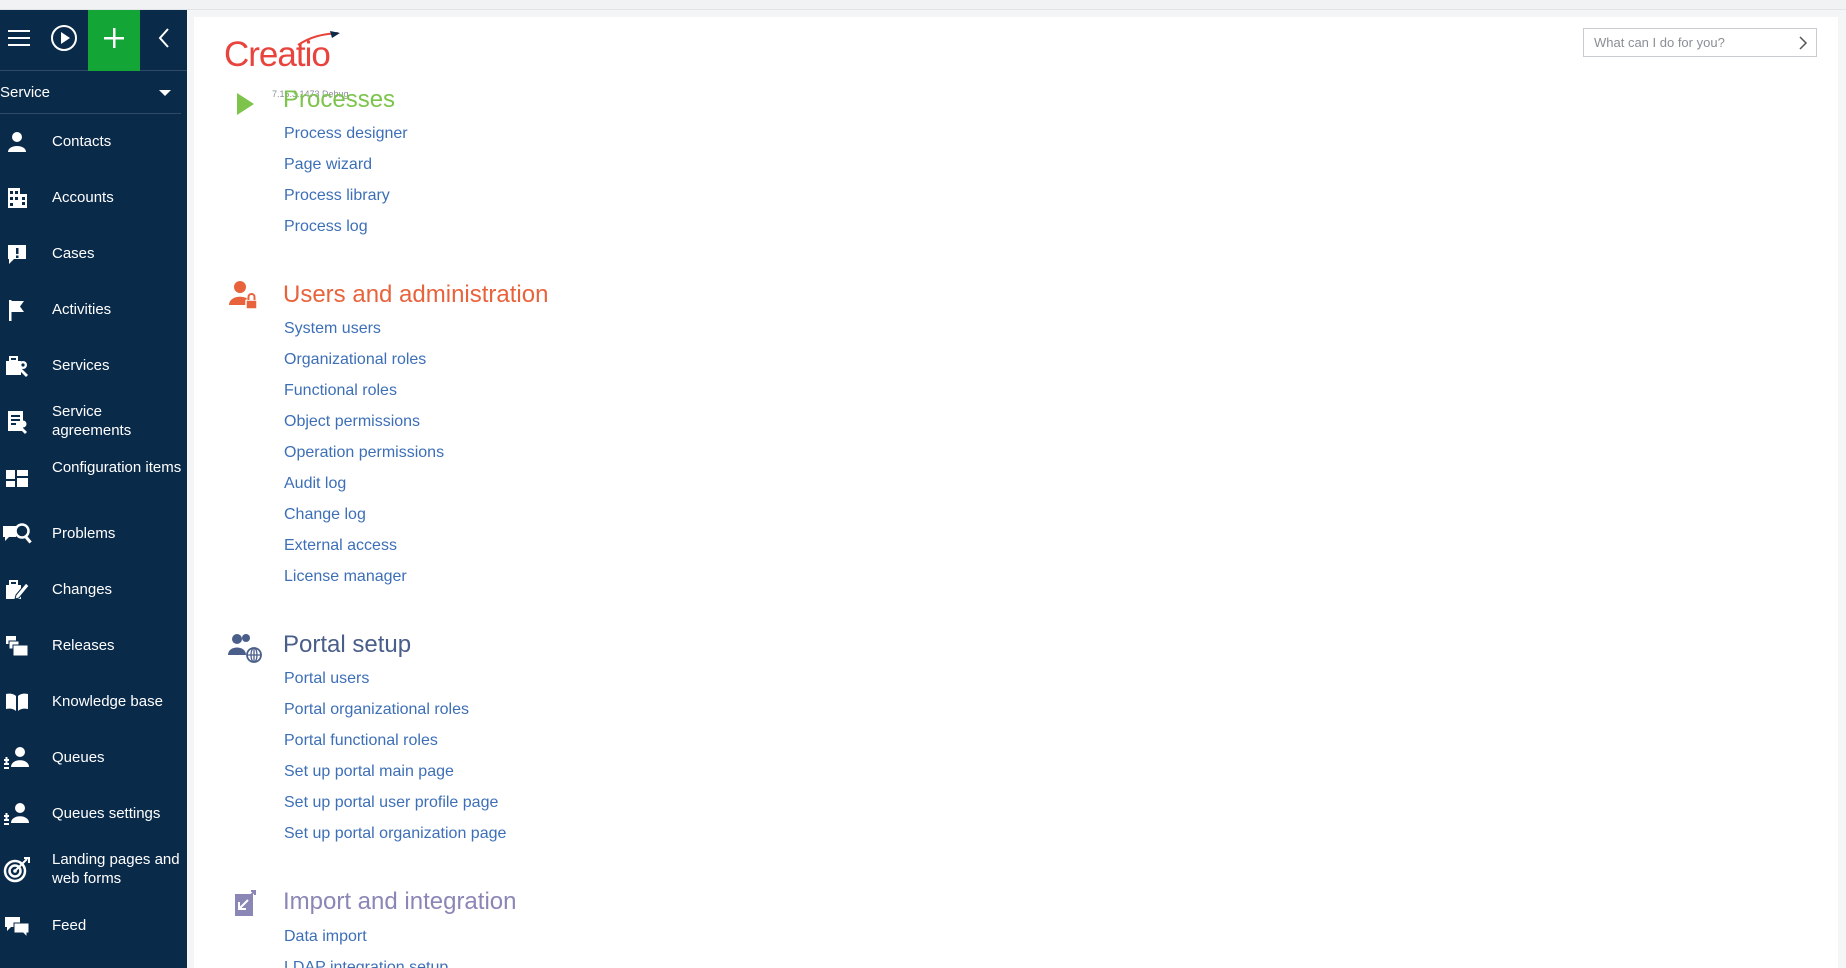 This screenshot has height=968, width=1846. I want to click on chevron-right-icon, so click(1803, 45).